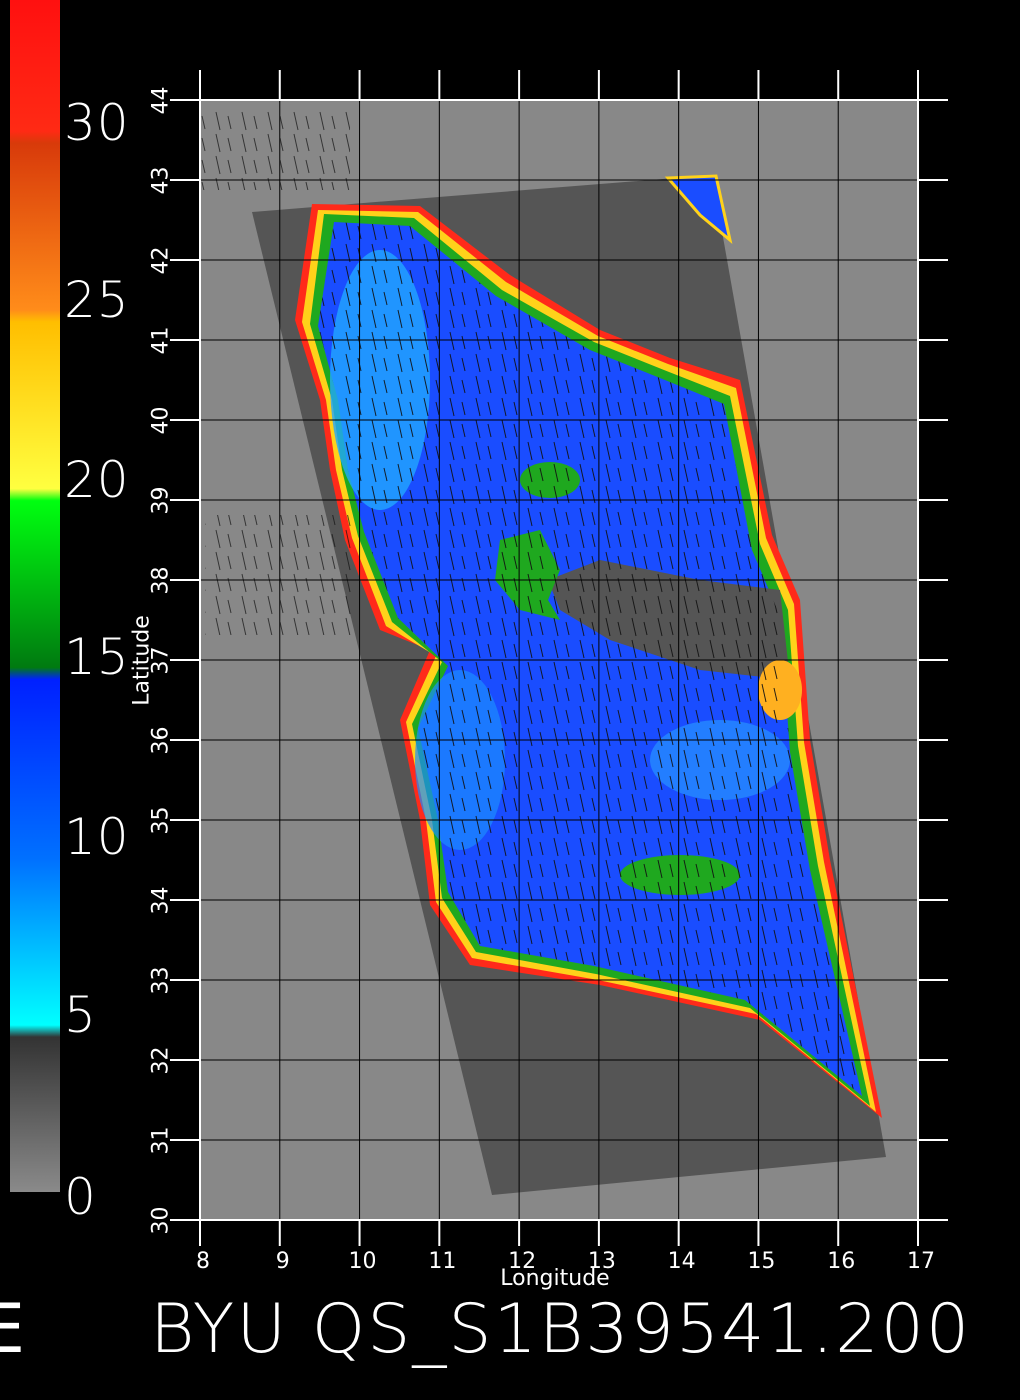 This screenshot has height=1400, width=1020. What do you see at coordinates (35, 596) in the screenshot?
I see `colorbar` at bounding box center [35, 596].